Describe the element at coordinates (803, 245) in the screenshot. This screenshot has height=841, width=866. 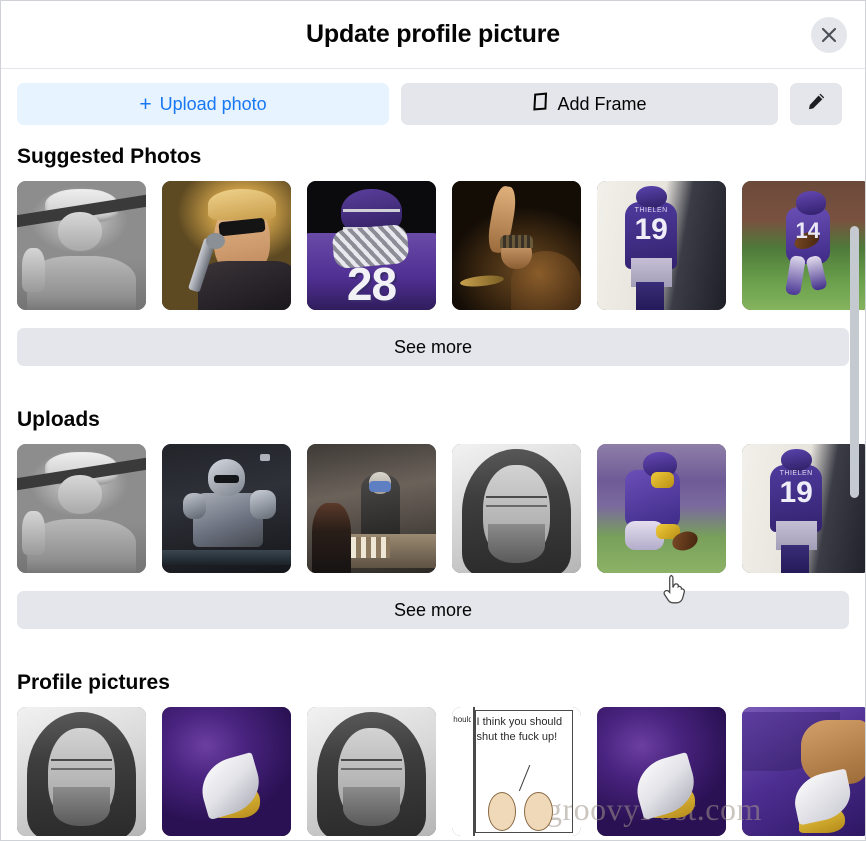
I see `photo-thumbnail: 14` at that location.